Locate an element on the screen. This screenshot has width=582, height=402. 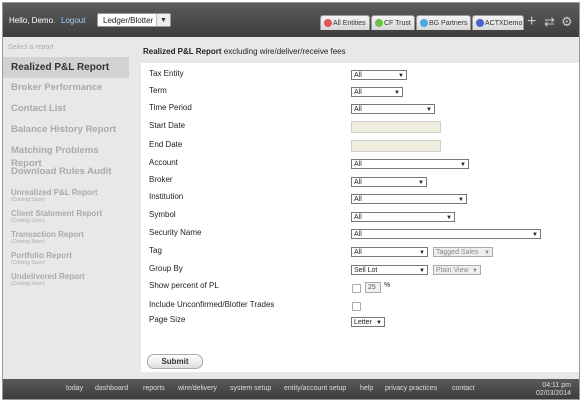
gear-icon: ⚙ is located at coordinates (567, 22).